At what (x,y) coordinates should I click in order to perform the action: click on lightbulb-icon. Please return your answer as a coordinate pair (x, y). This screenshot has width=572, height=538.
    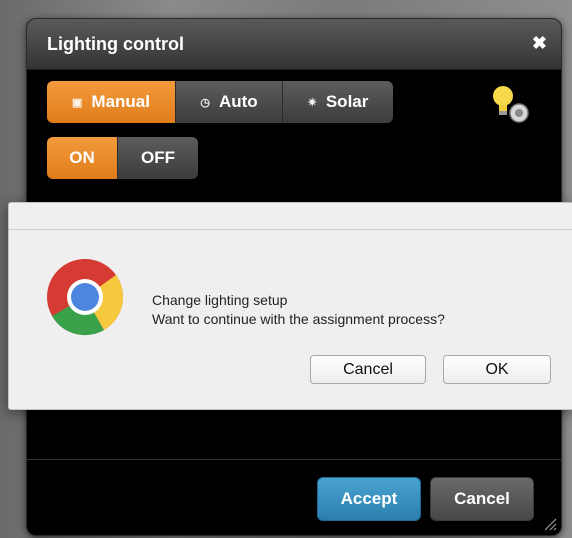
    Looking at the image, I should click on (511, 104).